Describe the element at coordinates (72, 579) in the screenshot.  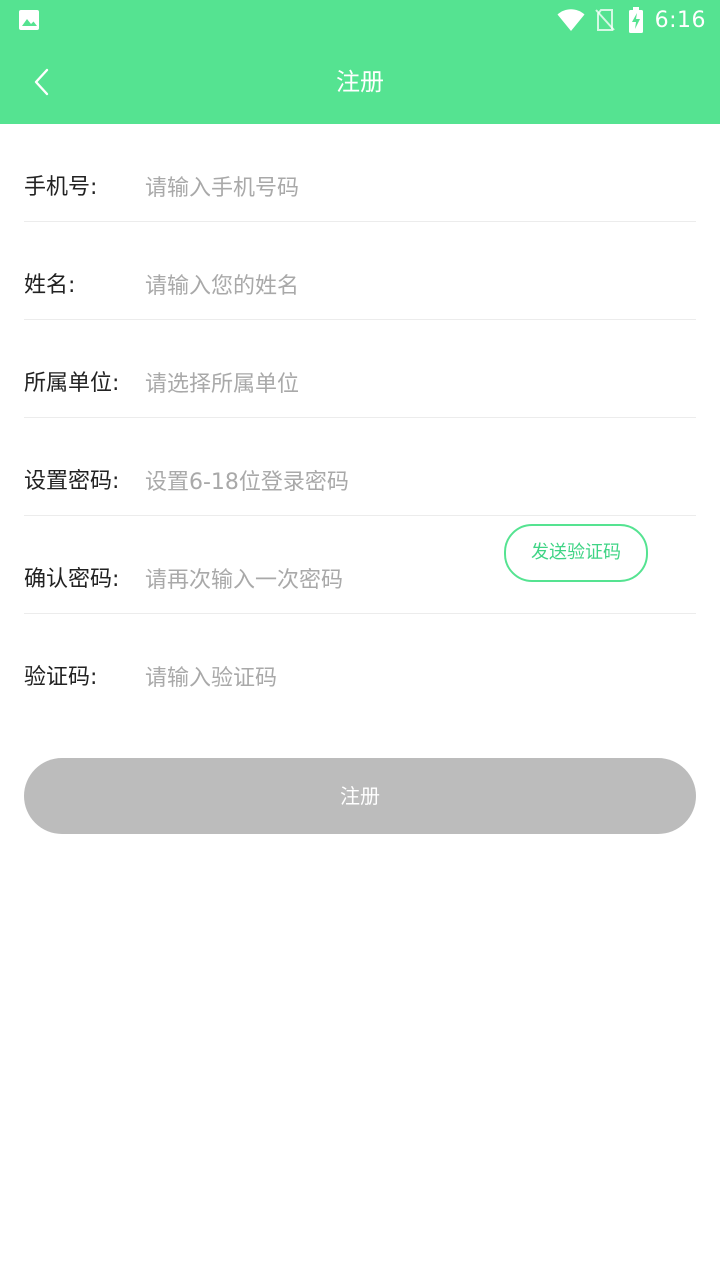
I see `confirm-password-label: 确认密码:` at that location.